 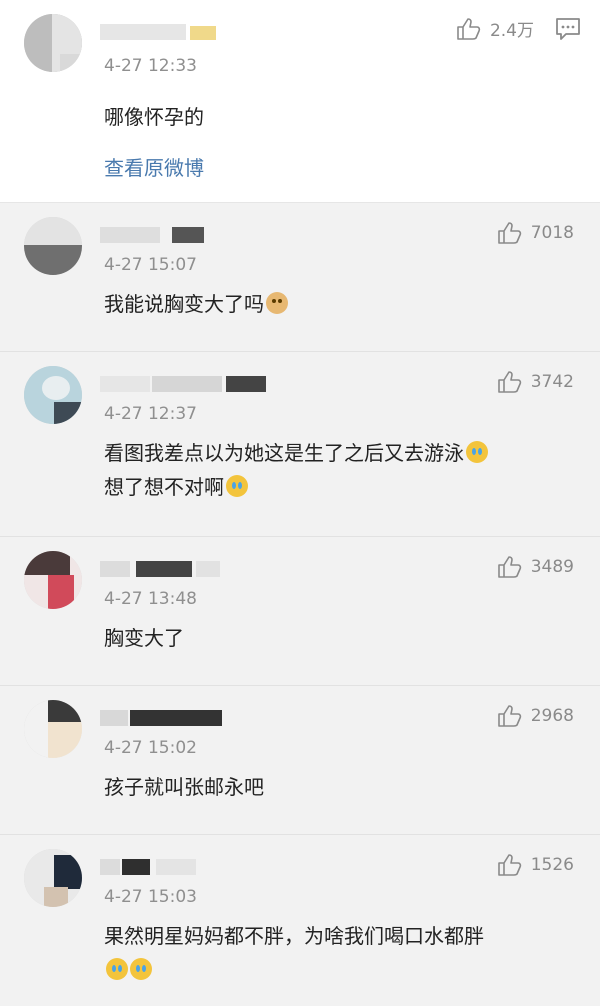 I want to click on comment-time: 4-27 12:37, so click(x=150, y=414).